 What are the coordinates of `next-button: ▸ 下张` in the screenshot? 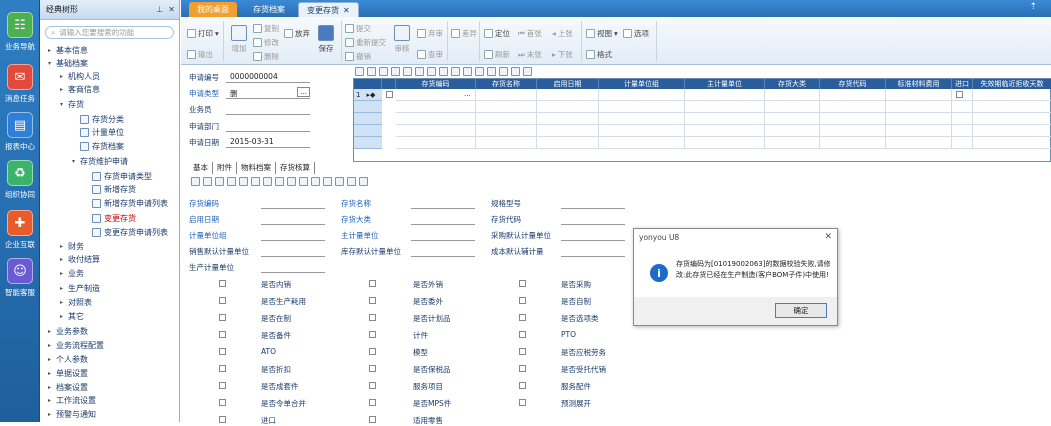 It's located at (562, 54).